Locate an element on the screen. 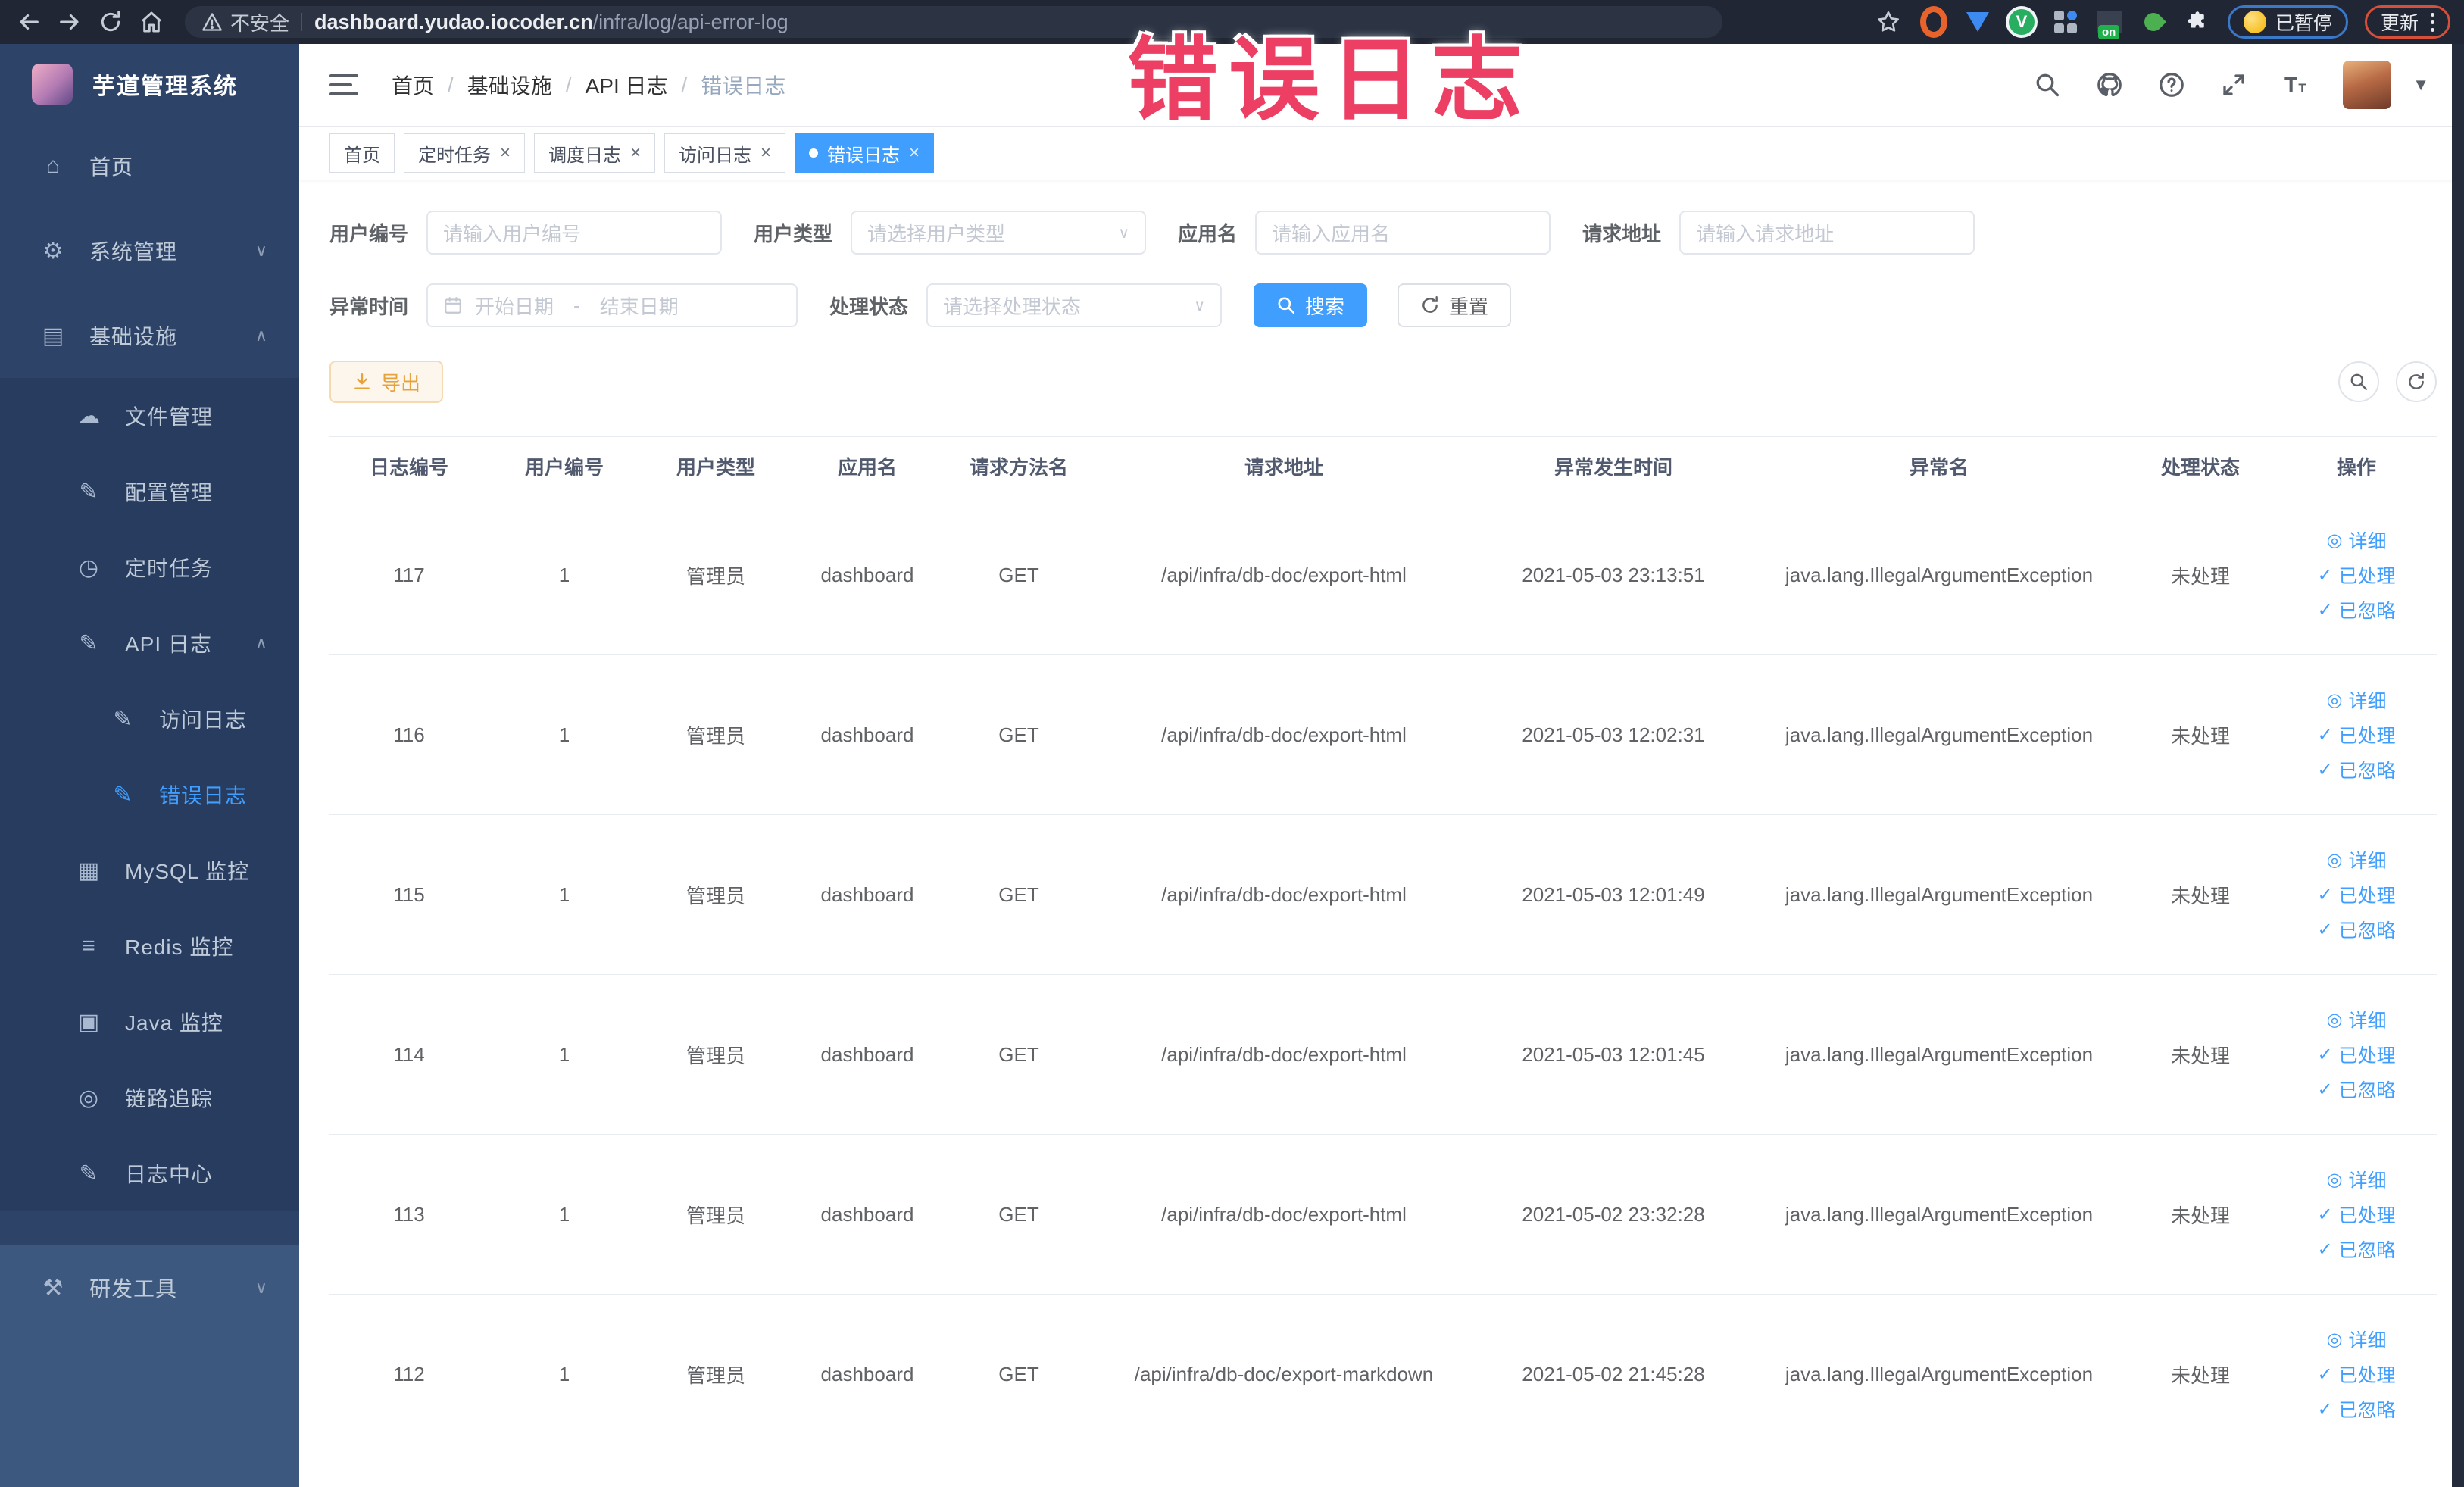 This screenshot has width=2464, height=1487. blue-drop-extension-icon is located at coordinates (1977, 22).